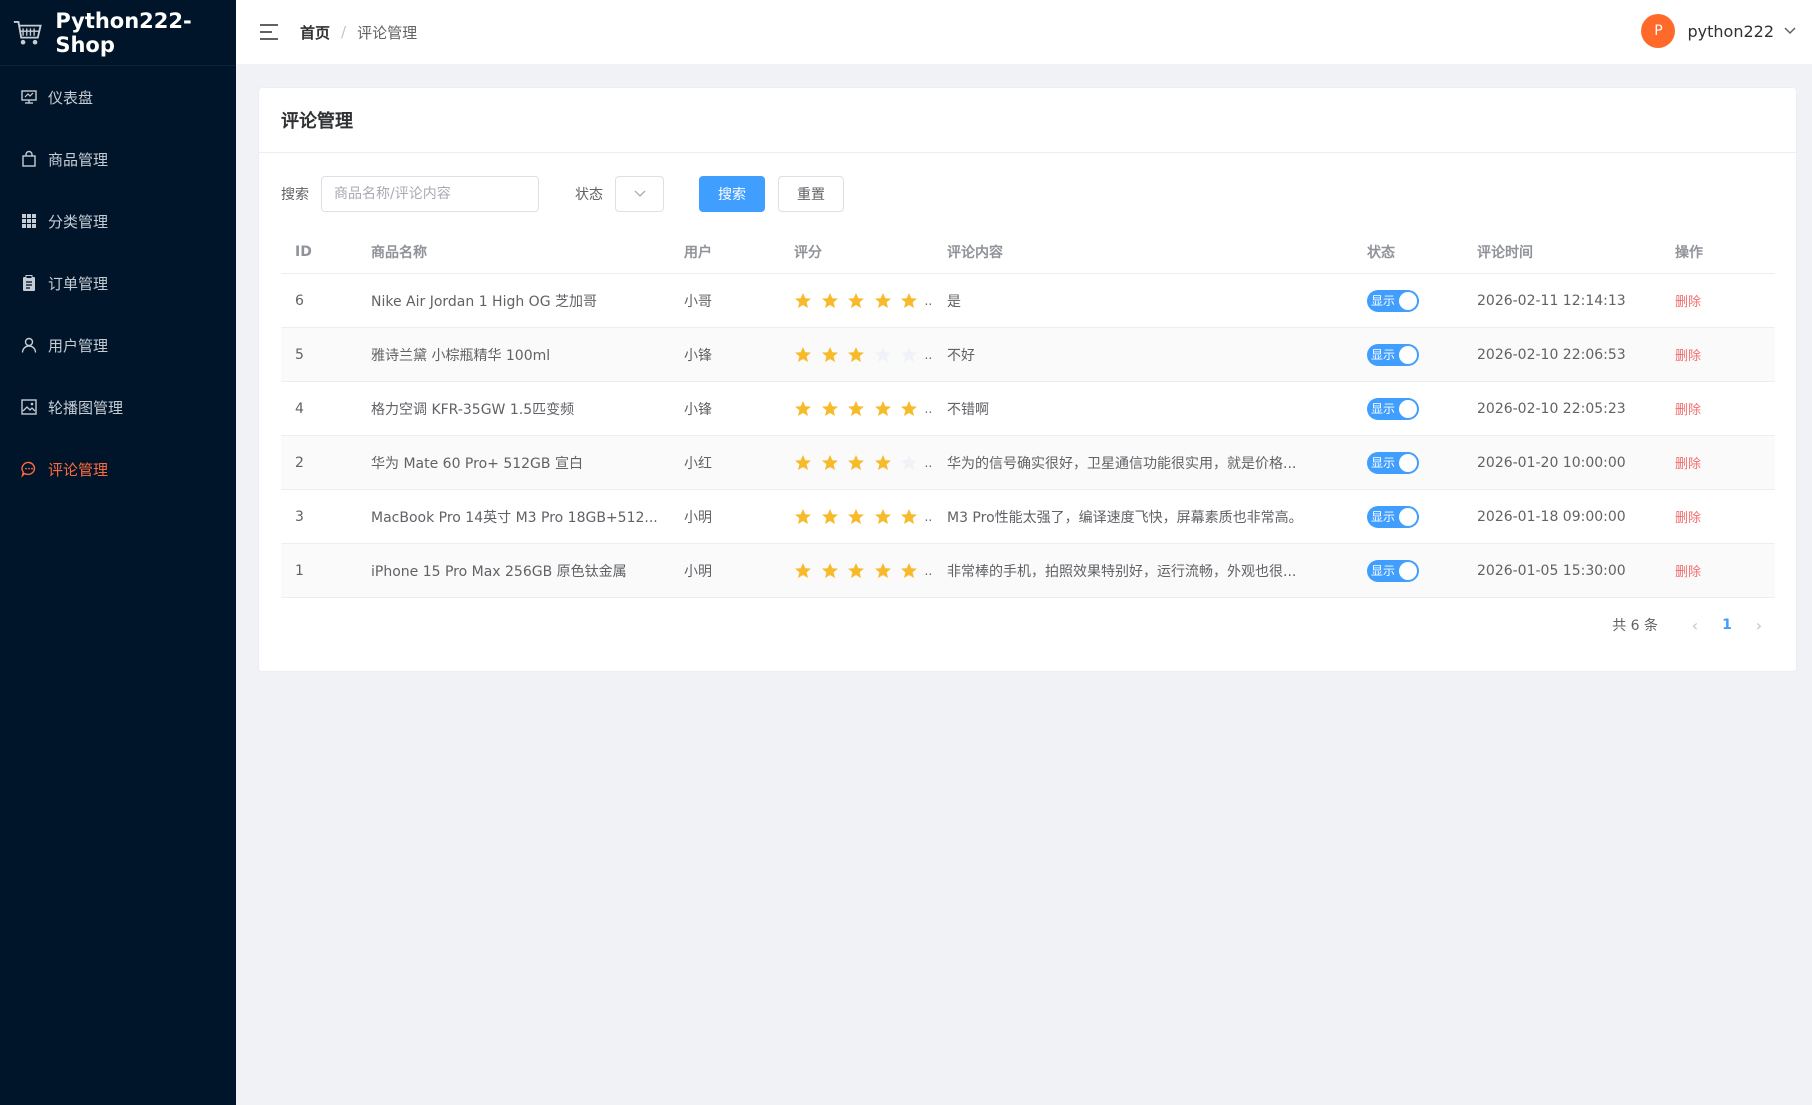 The width and height of the screenshot is (1812, 1105). I want to click on chevron-down-icon, so click(639, 193).